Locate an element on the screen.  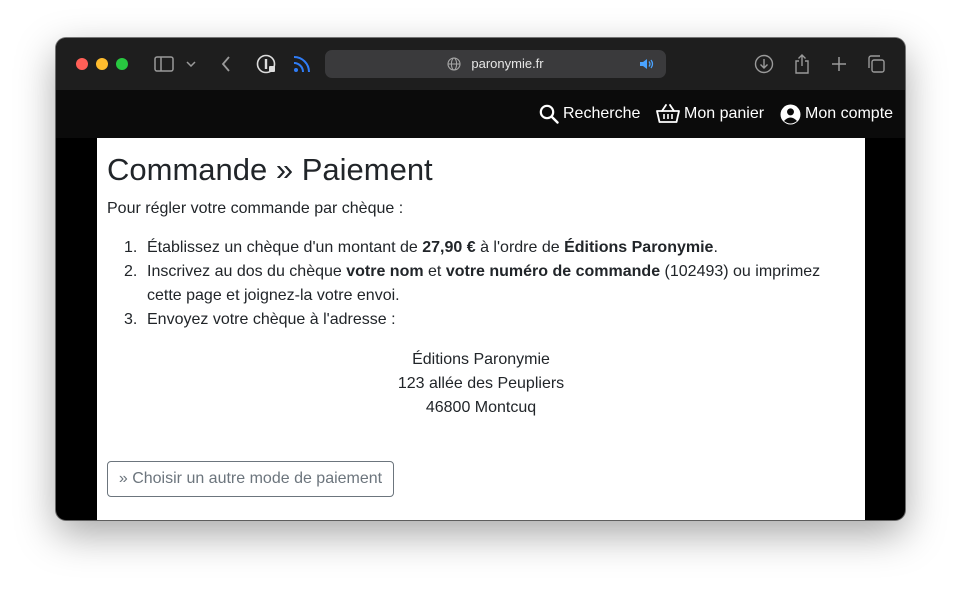
step-text: et is located at coordinates (434, 271).